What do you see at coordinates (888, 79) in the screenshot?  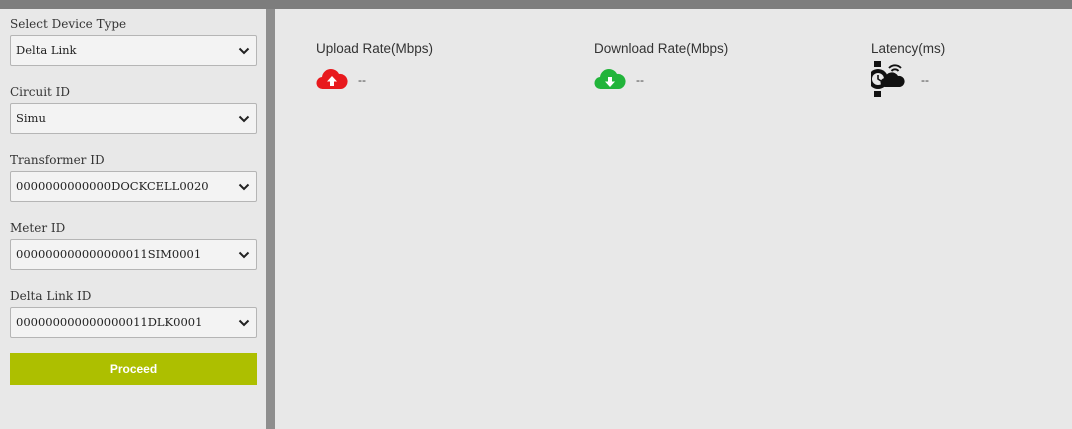 I see `watch-cloud-icon` at bounding box center [888, 79].